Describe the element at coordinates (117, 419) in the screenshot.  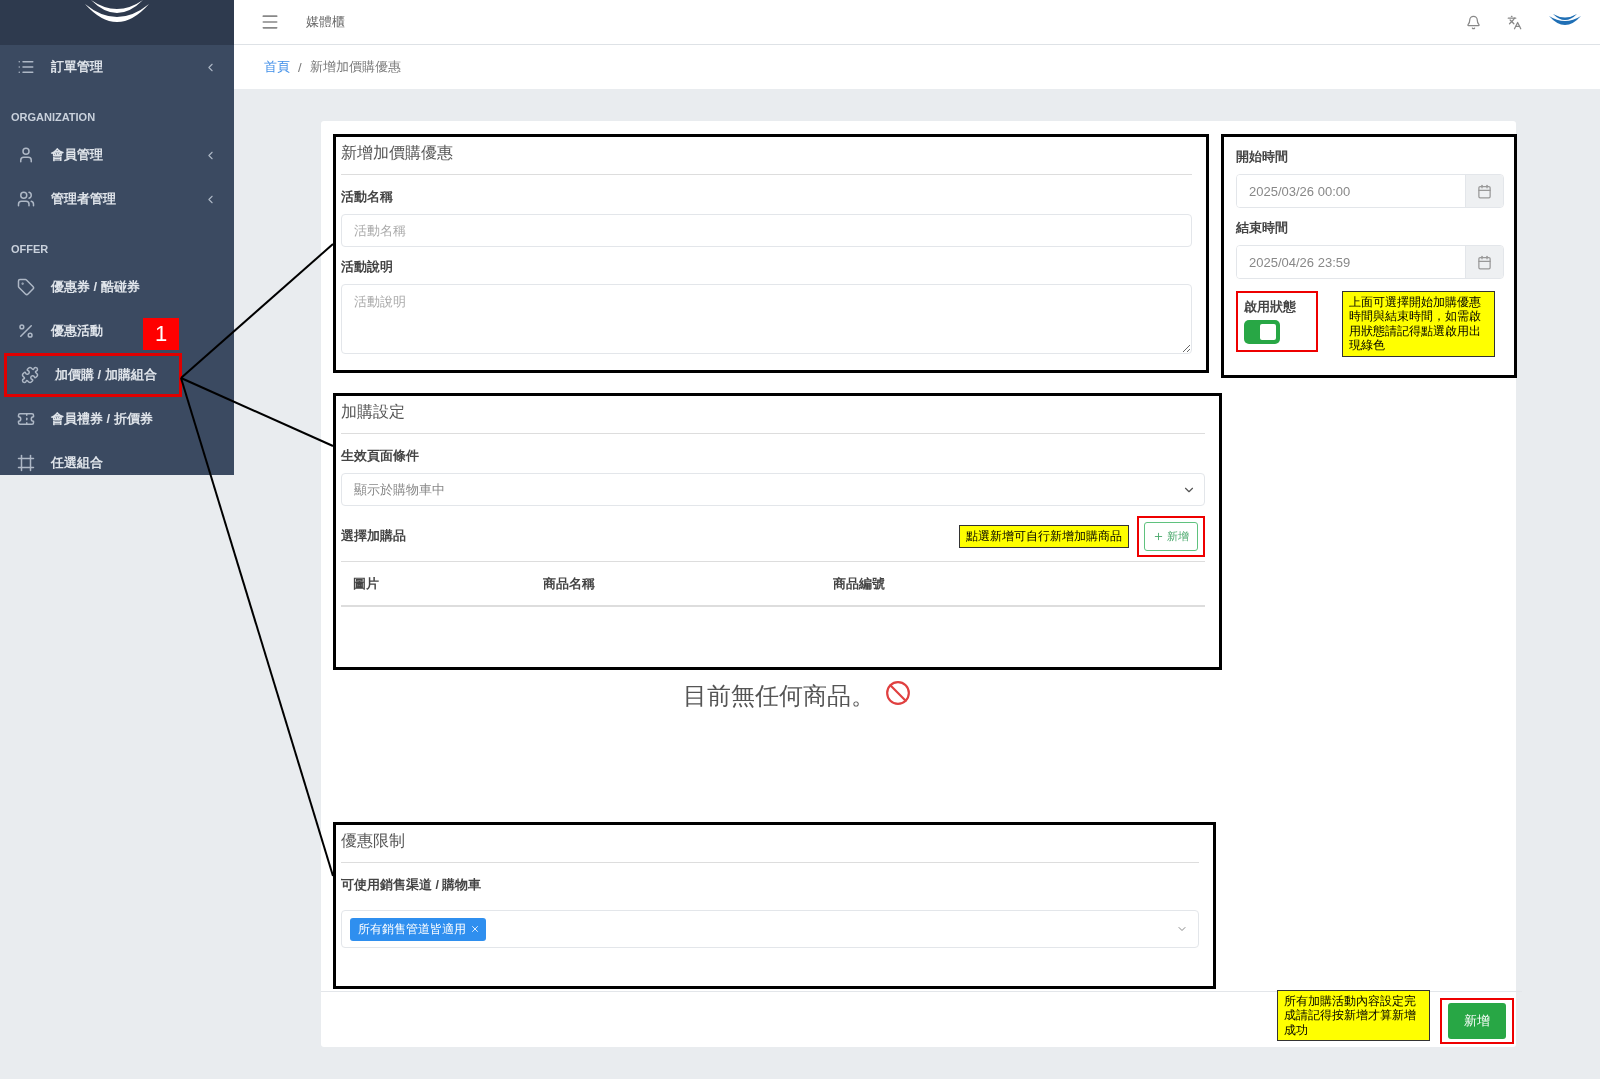
I see `sidebar-item: 會員禮券 / 折價券` at that location.